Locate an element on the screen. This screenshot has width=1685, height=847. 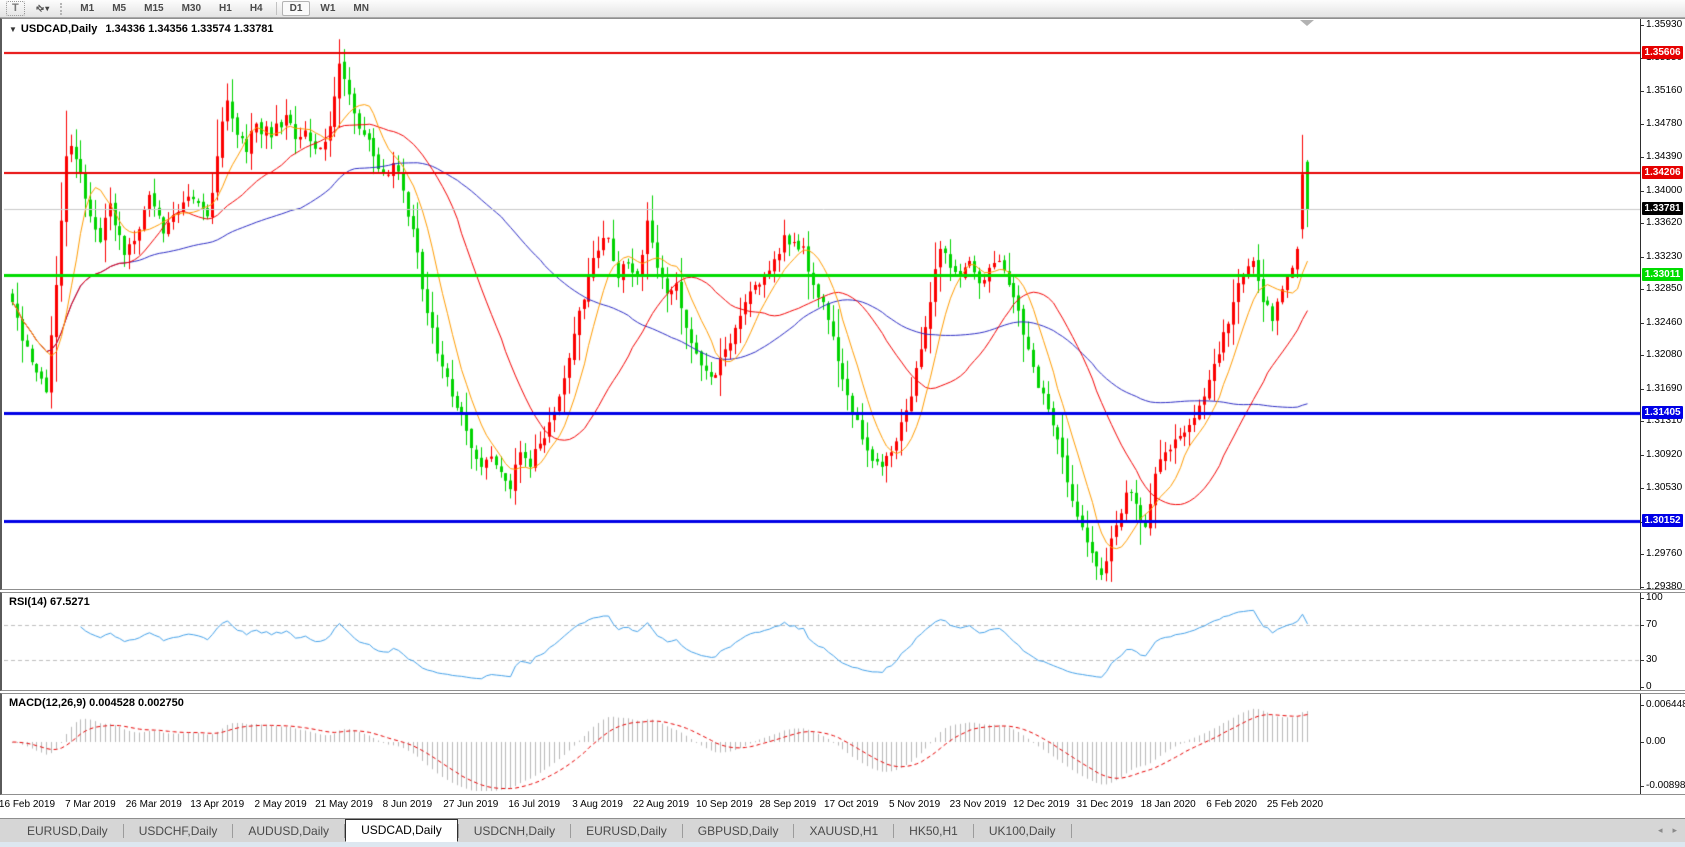
date-label: 12 Dec 2019 is located at coordinates (1041, 804).